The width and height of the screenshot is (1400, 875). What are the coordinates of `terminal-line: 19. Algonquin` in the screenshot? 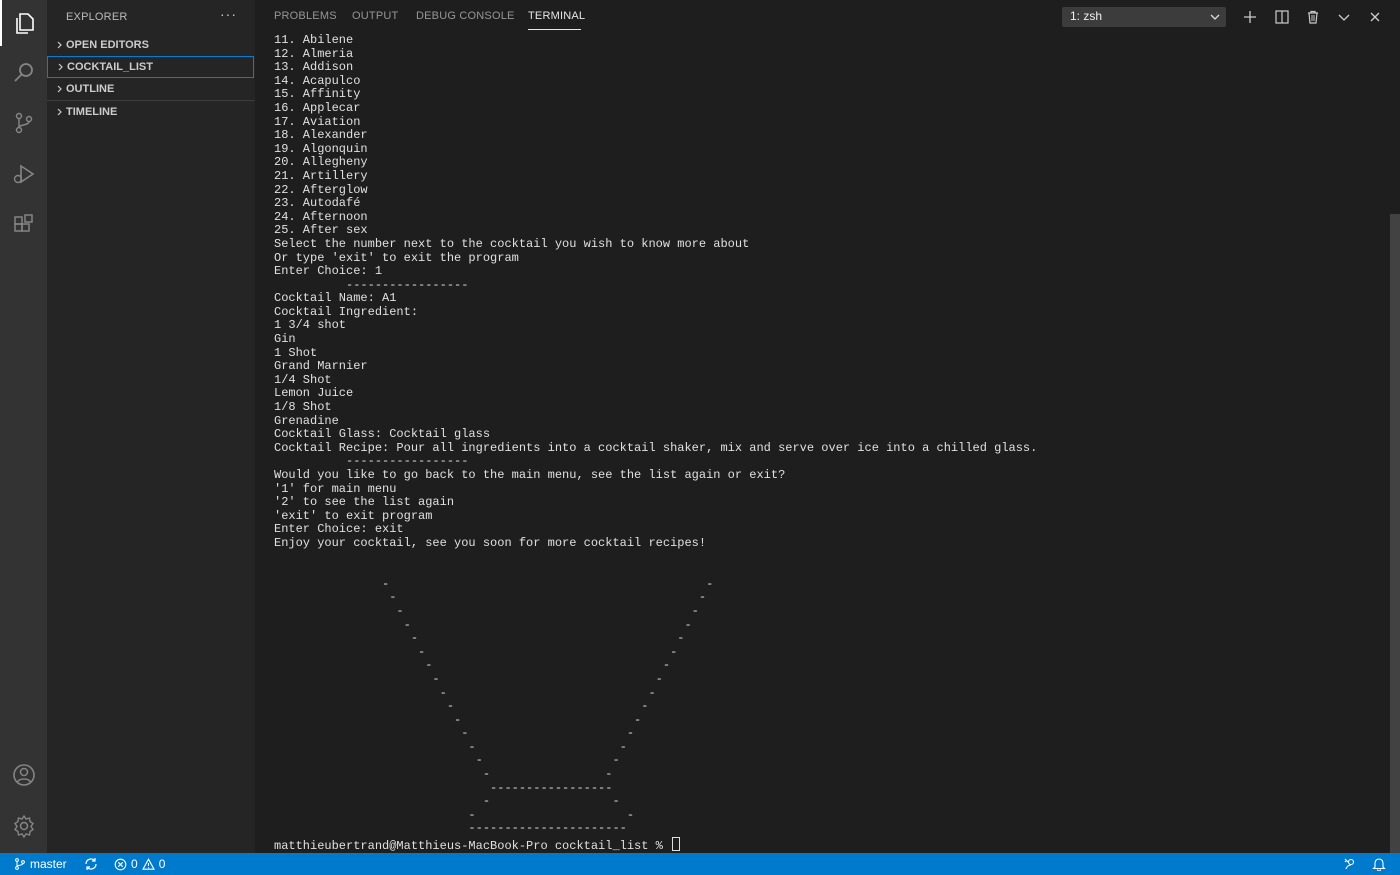 It's located at (321, 148).